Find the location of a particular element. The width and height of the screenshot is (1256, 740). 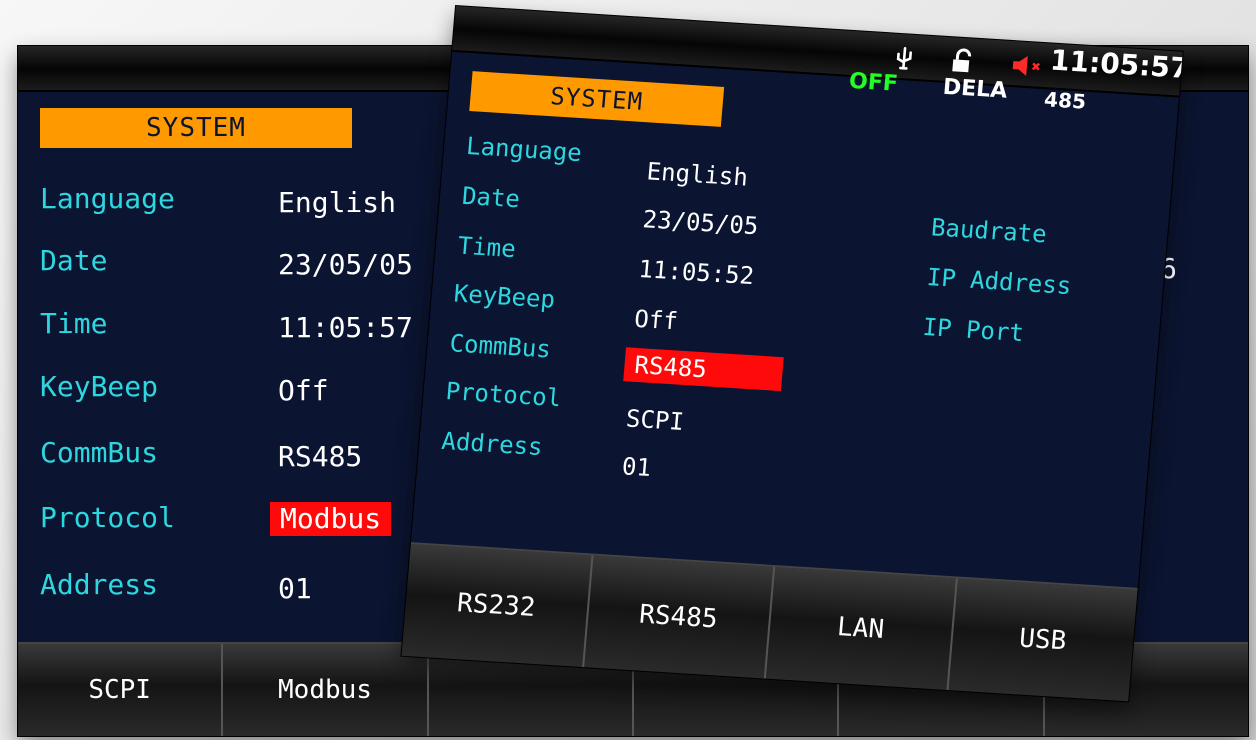

softkey-modbus: Modbus is located at coordinates (326, 690).